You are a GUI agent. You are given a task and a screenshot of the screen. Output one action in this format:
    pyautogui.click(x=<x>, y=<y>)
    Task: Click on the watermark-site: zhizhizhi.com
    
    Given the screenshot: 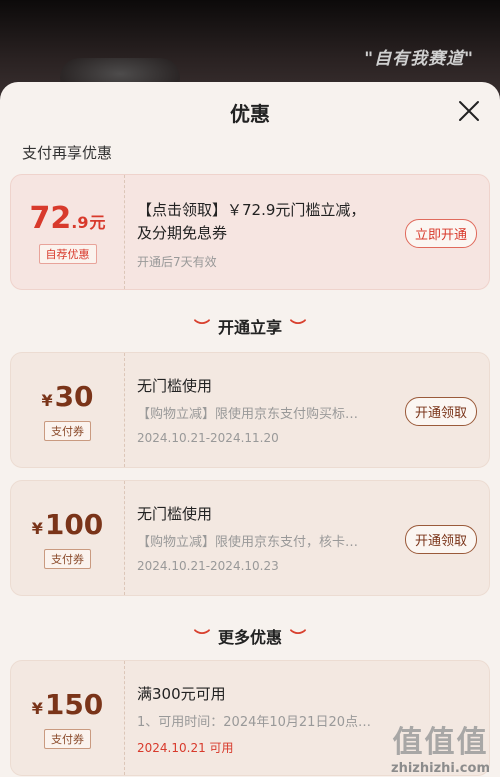 What is the action you would take?
    pyautogui.click(x=440, y=768)
    